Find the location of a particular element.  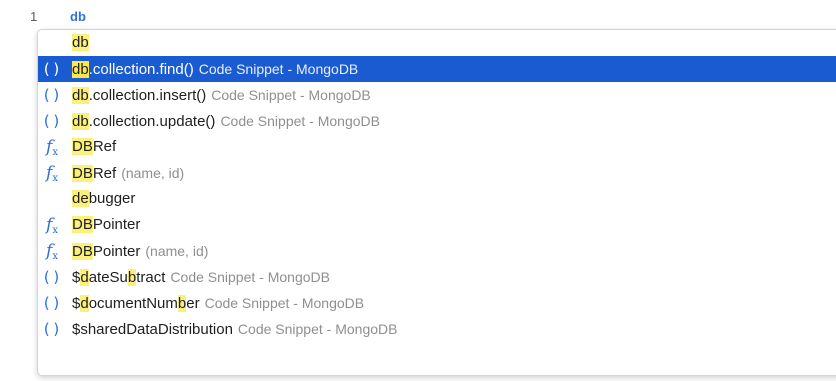

suggestion-text: .collection.find() is located at coordinates (141, 69).